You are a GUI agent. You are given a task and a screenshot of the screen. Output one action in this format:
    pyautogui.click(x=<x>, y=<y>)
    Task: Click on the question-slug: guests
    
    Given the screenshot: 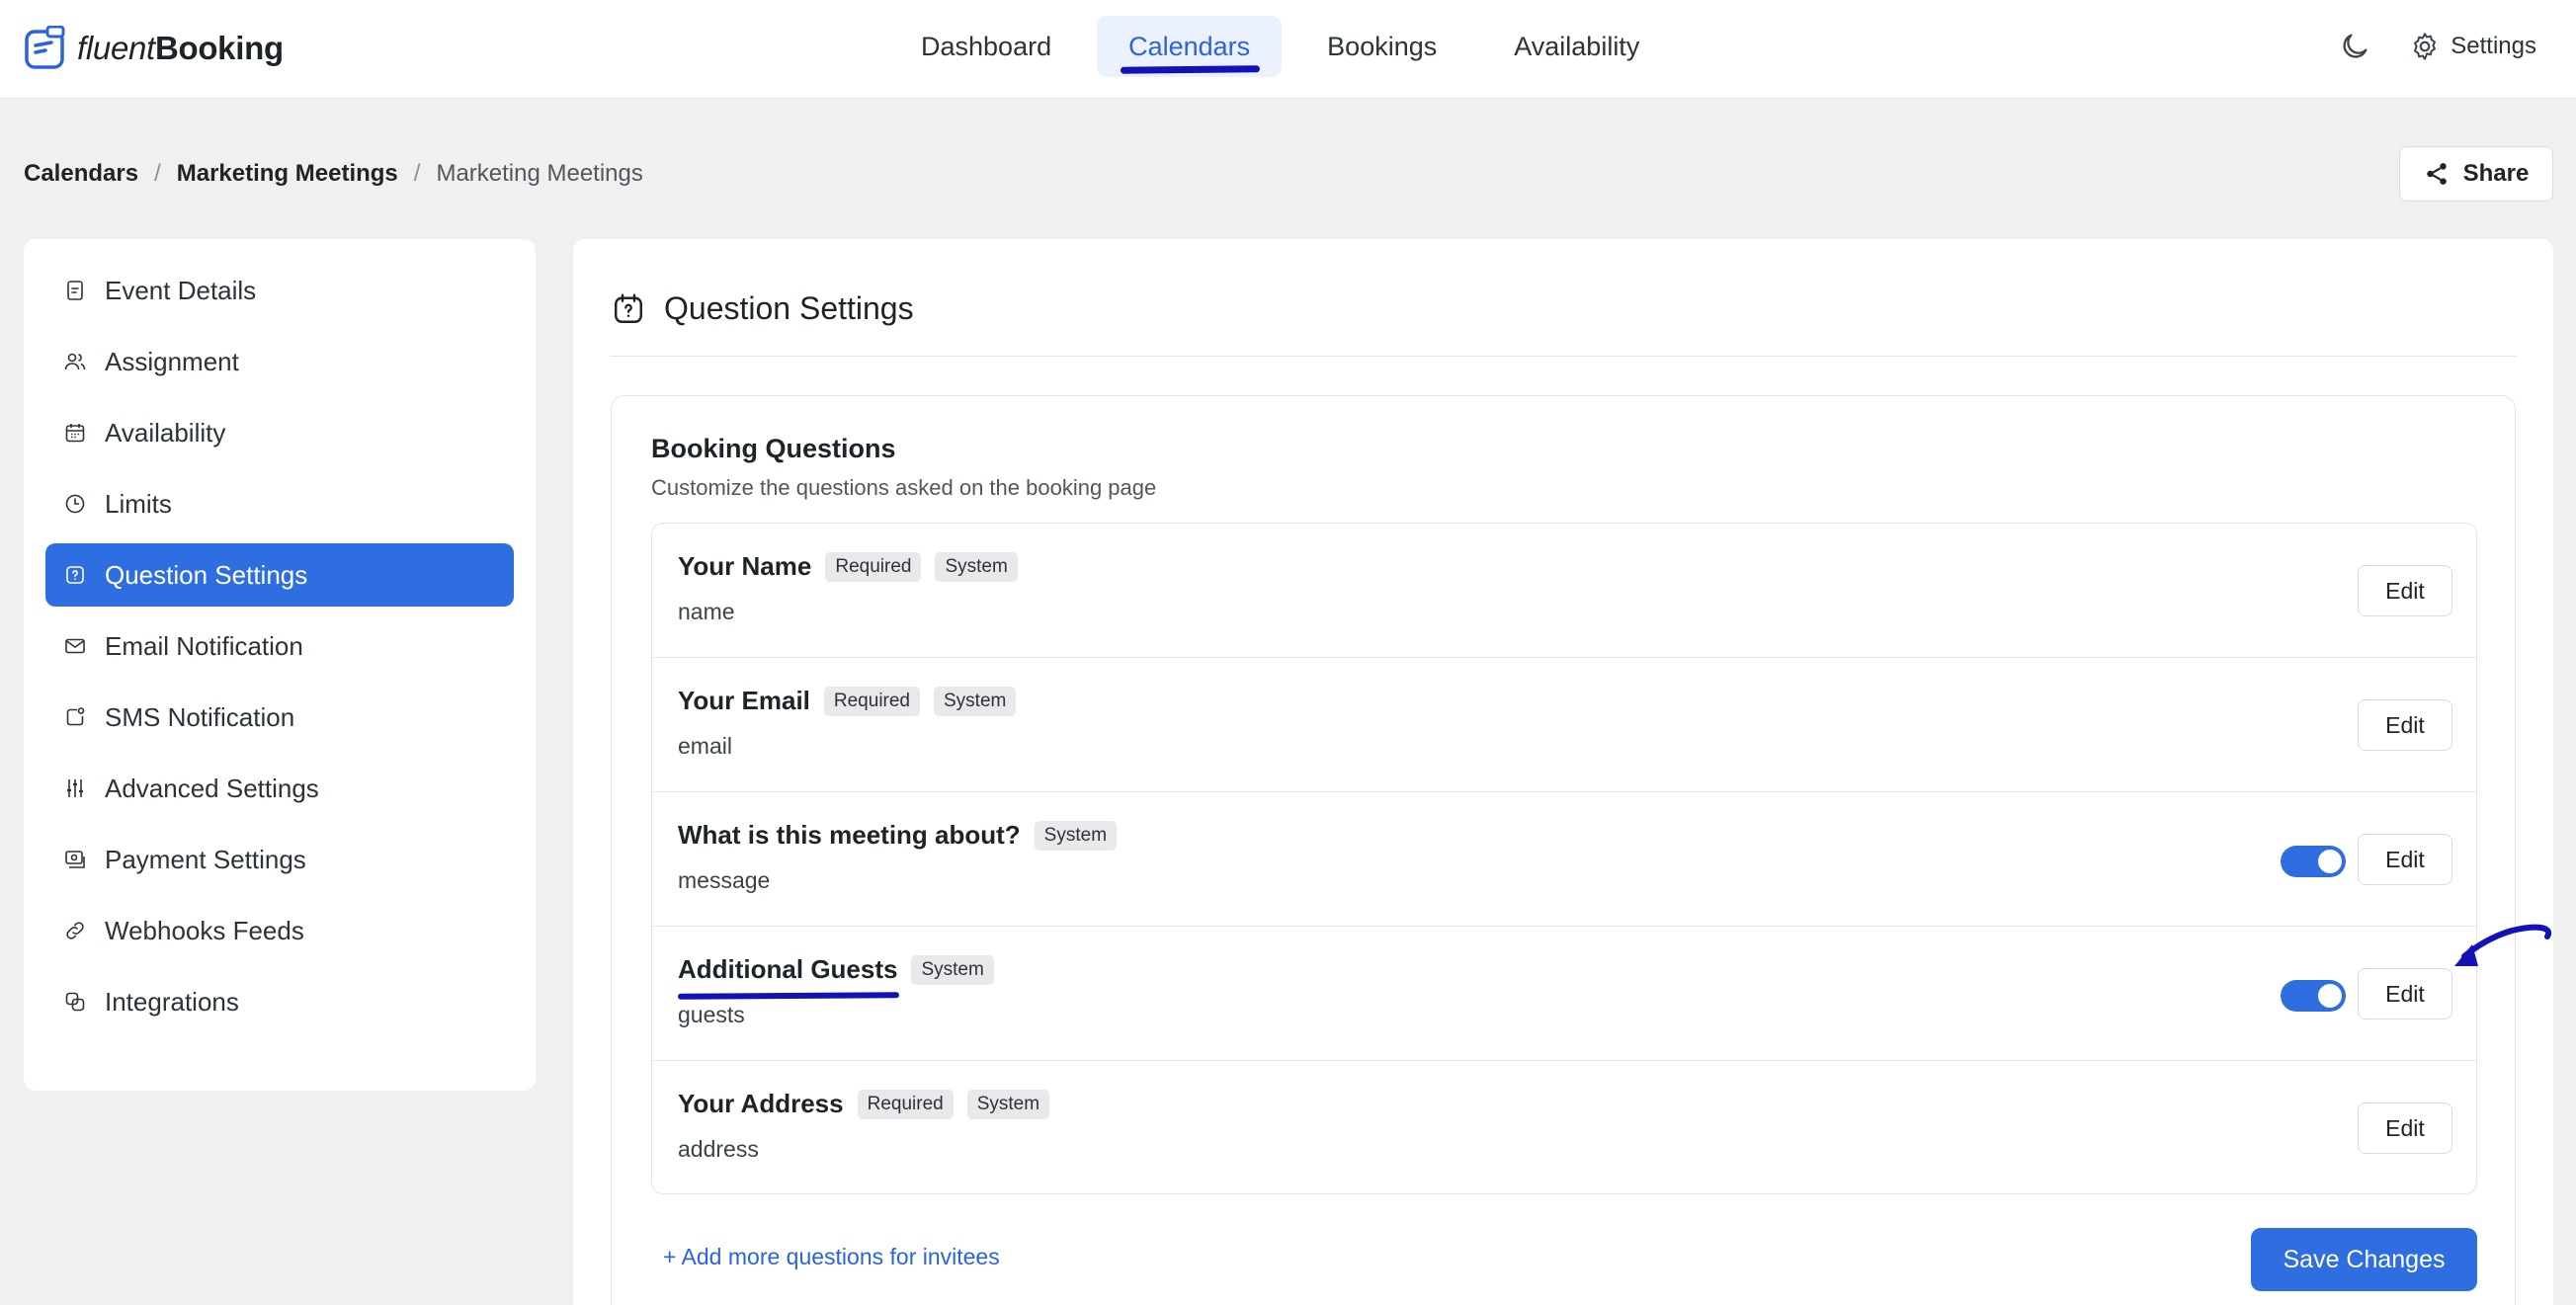 What is the action you would take?
    pyautogui.click(x=711, y=1014)
    